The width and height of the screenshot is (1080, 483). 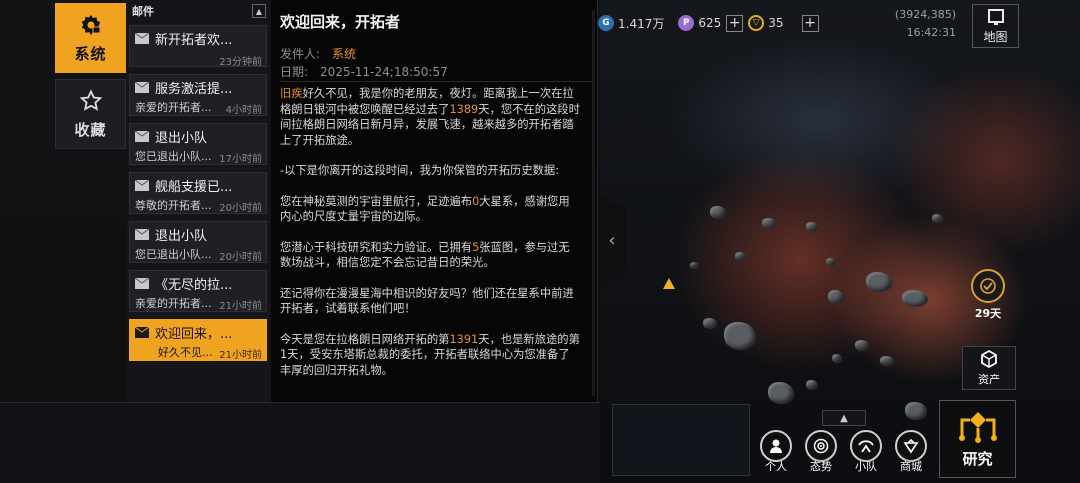 What do you see at coordinates (420, 170) in the screenshot?
I see `mail-paragraph: -以下是你离开的这段时间，我为你保管的开拓历史数据:` at bounding box center [420, 170].